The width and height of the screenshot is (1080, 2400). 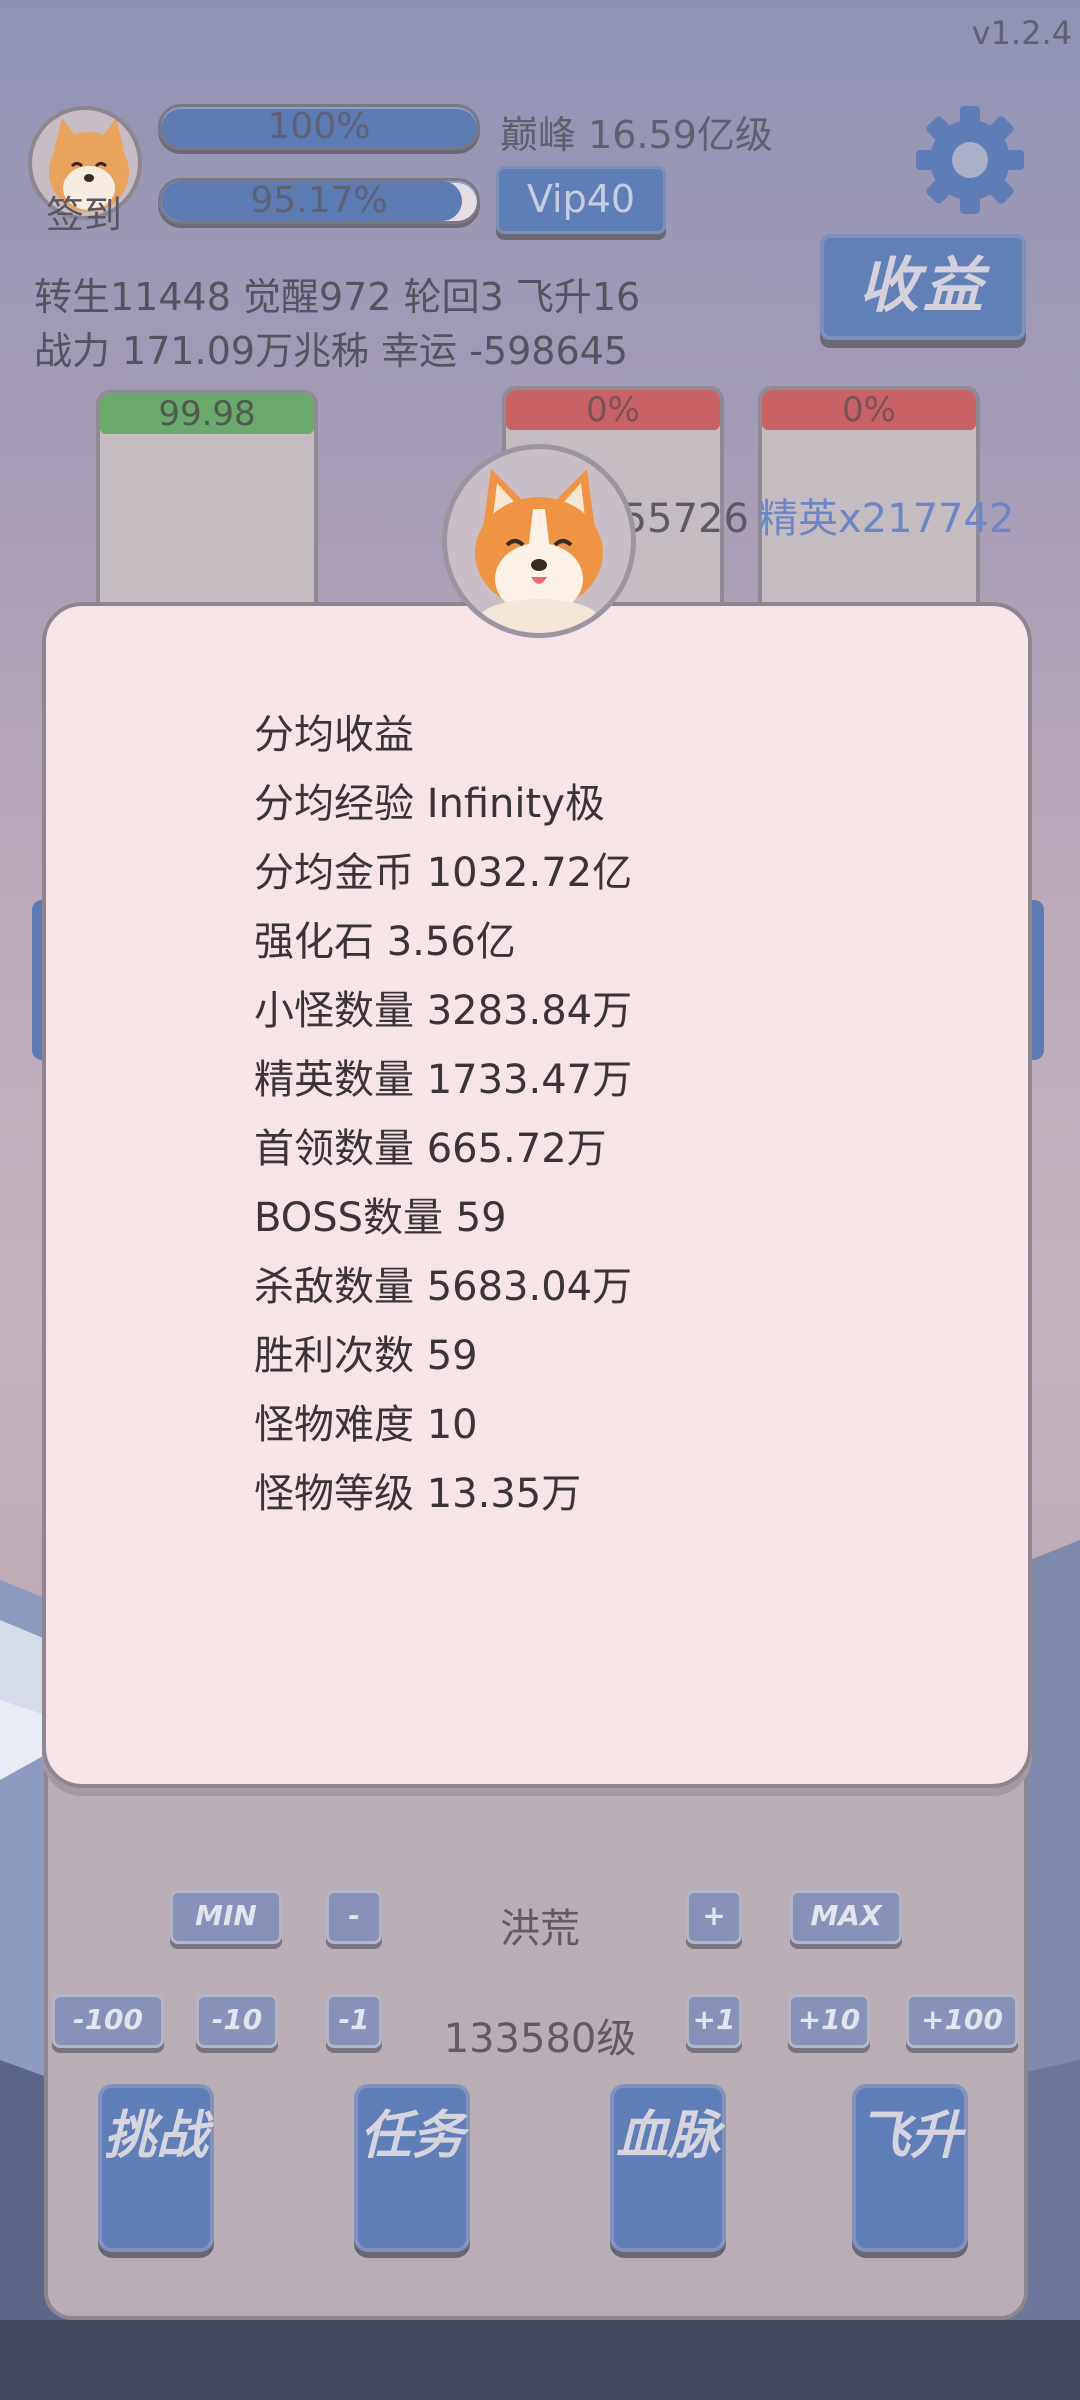 What do you see at coordinates (714, 2021) in the screenshot?
I see `plus-1-button: +1` at bounding box center [714, 2021].